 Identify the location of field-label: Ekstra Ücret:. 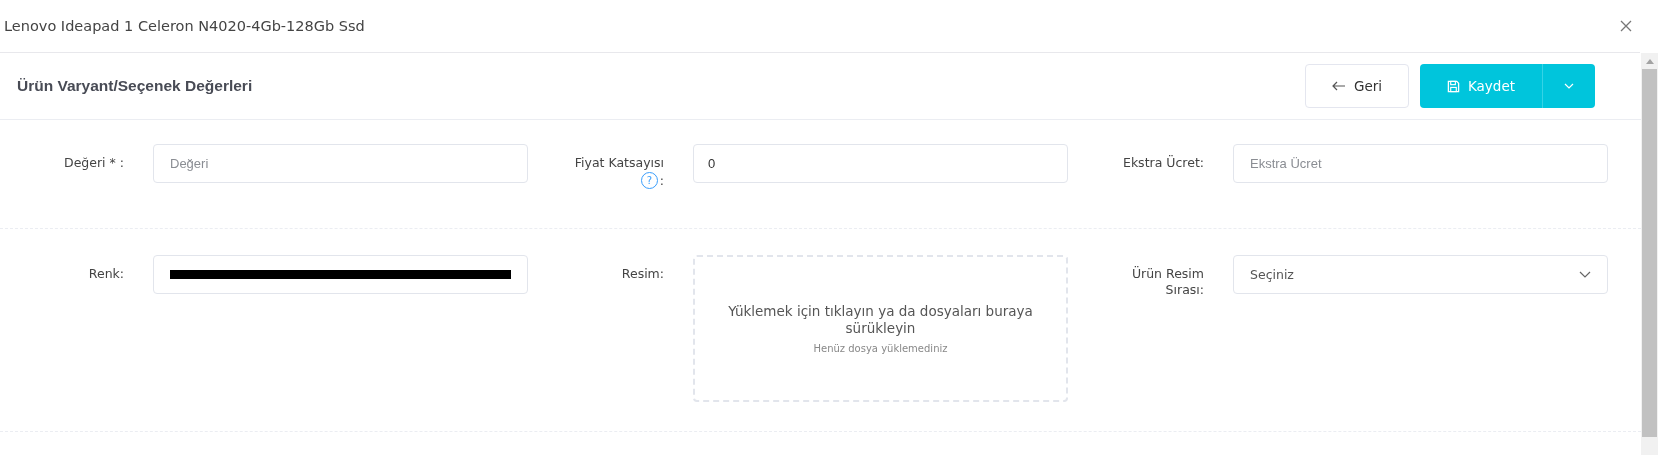
(1163, 163).